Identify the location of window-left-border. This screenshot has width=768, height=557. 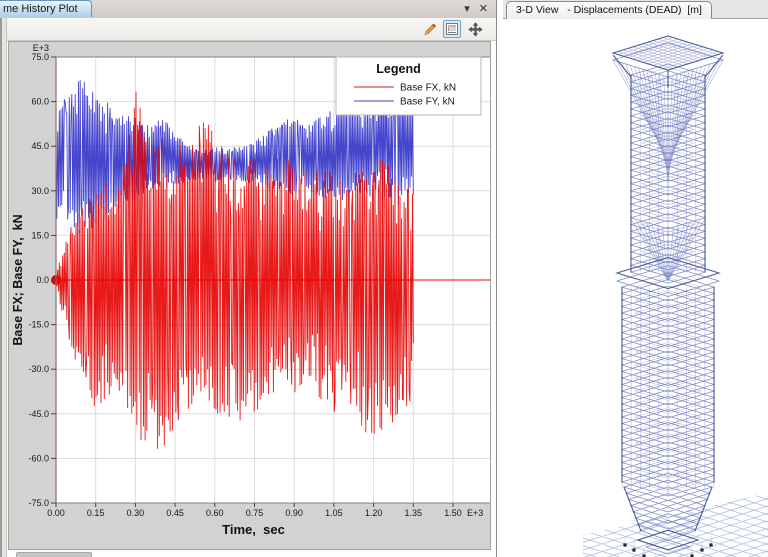
(3, 287).